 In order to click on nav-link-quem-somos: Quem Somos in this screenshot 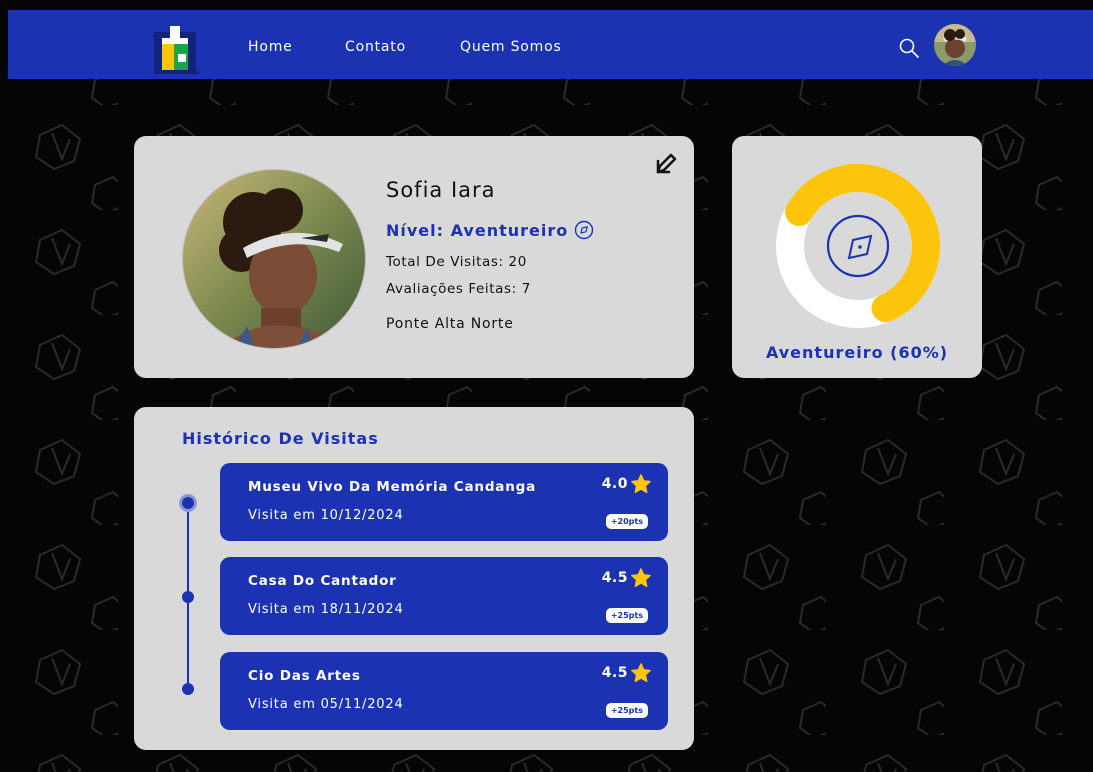, I will do `click(511, 47)`.